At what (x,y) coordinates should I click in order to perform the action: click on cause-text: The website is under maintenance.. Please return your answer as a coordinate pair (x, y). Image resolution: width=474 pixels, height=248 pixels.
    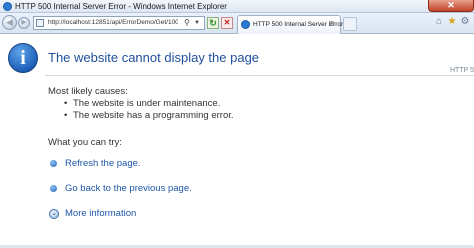
    Looking at the image, I should click on (147, 103).